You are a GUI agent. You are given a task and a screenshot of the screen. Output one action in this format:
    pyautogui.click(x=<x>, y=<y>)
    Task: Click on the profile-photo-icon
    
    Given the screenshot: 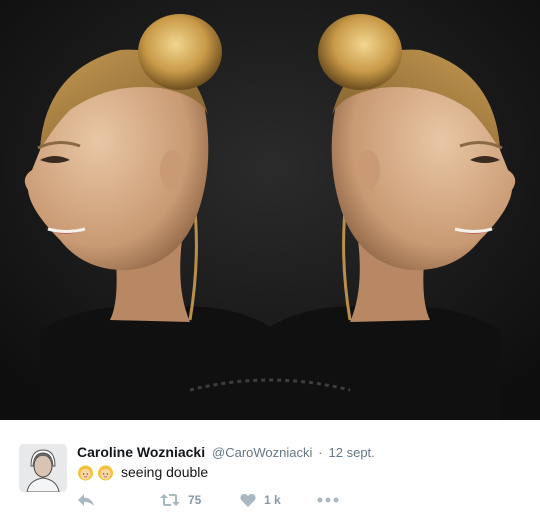 What is the action you would take?
    pyautogui.click(x=43, y=468)
    